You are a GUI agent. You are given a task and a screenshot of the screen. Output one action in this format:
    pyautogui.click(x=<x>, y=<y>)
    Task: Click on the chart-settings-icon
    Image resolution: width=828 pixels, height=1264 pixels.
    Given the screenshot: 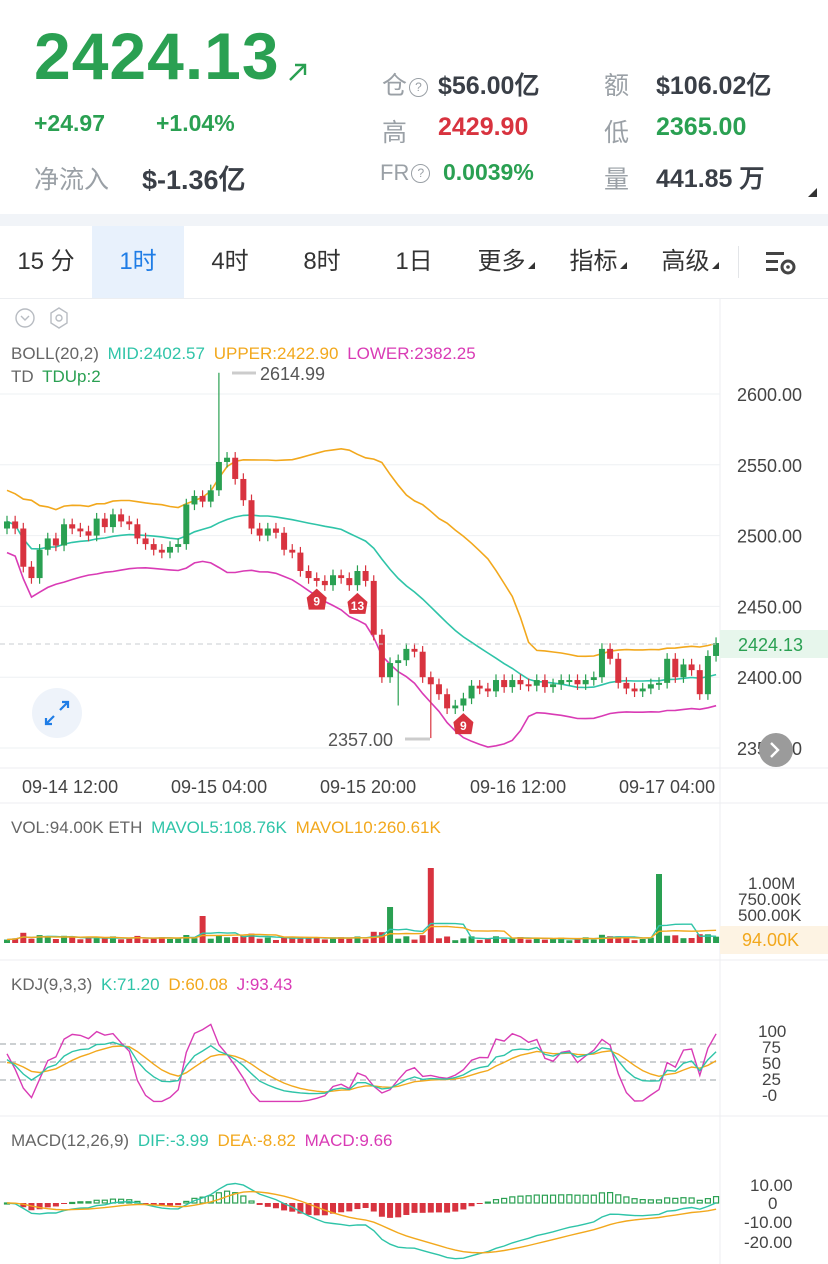 What is the action you would take?
    pyautogui.click(x=781, y=262)
    